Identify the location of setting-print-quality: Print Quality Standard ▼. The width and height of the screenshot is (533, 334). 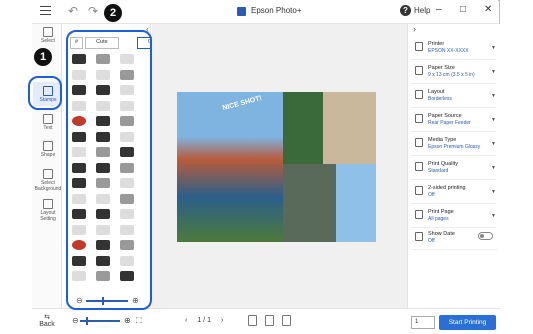
(454, 169).